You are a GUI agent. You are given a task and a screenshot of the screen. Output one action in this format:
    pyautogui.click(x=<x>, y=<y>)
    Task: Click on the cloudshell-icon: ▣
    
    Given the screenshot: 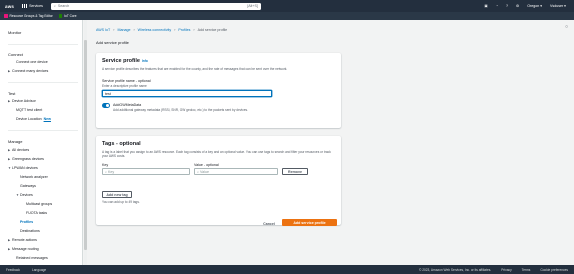 What is the action you would take?
    pyautogui.click(x=485, y=6)
    